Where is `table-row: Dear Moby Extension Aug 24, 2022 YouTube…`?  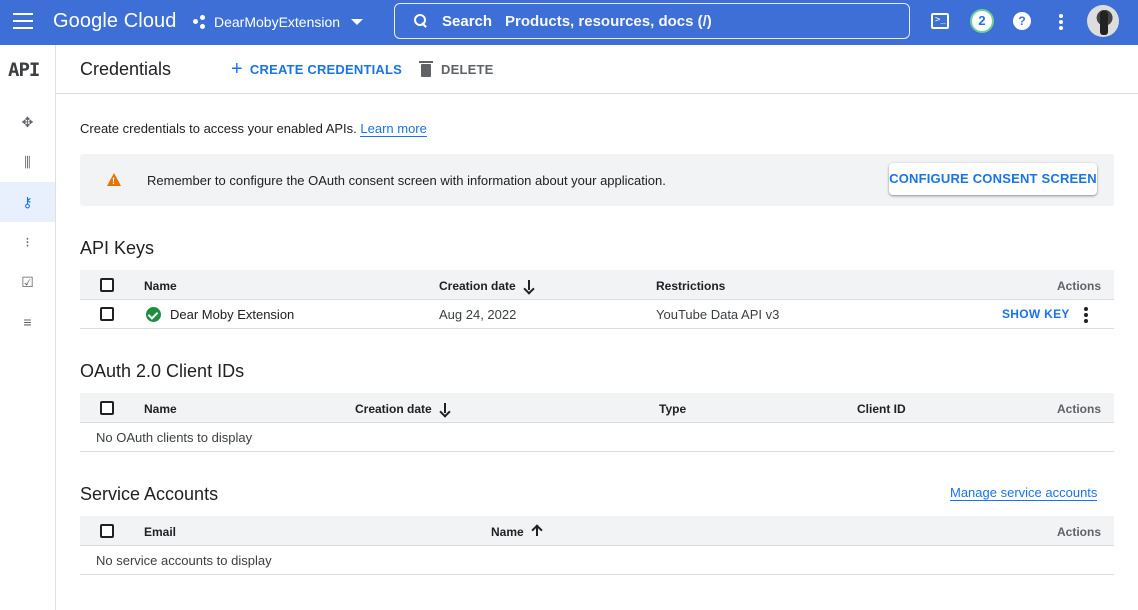 table-row: Dear Moby Extension Aug 24, 2022 YouTube… is located at coordinates (597, 314).